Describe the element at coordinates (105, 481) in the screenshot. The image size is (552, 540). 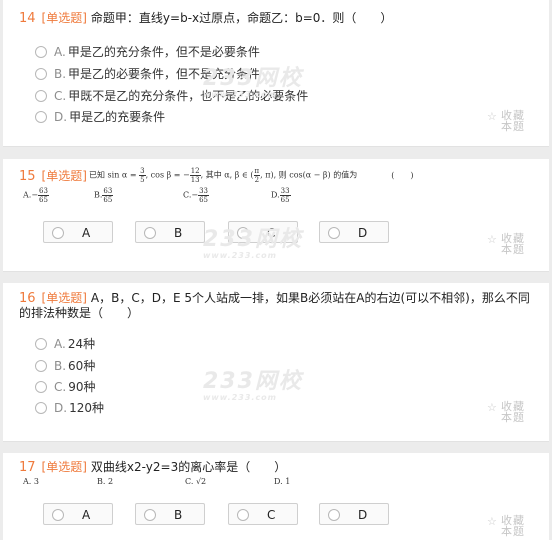
I see `choice-b: B. 2` at that location.